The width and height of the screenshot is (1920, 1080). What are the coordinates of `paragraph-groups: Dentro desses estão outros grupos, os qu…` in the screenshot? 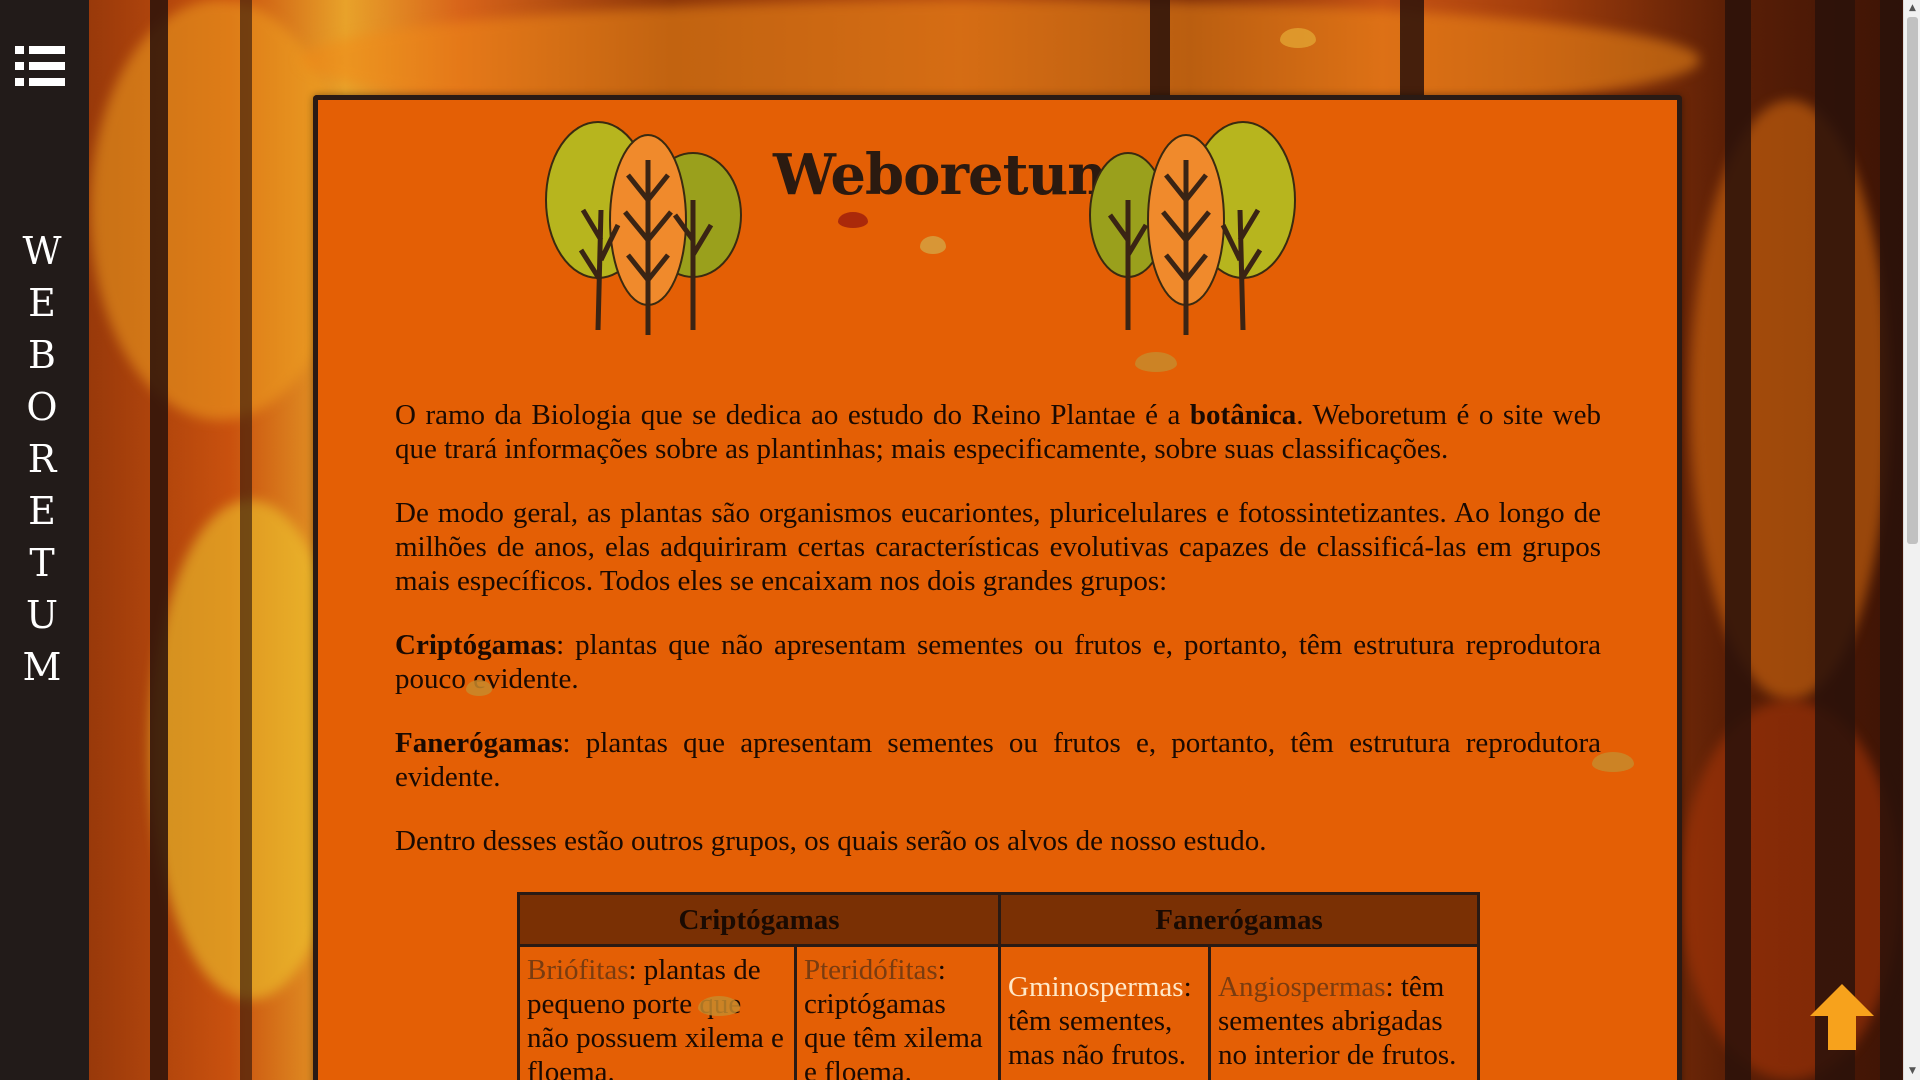 It's located at (831, 841).